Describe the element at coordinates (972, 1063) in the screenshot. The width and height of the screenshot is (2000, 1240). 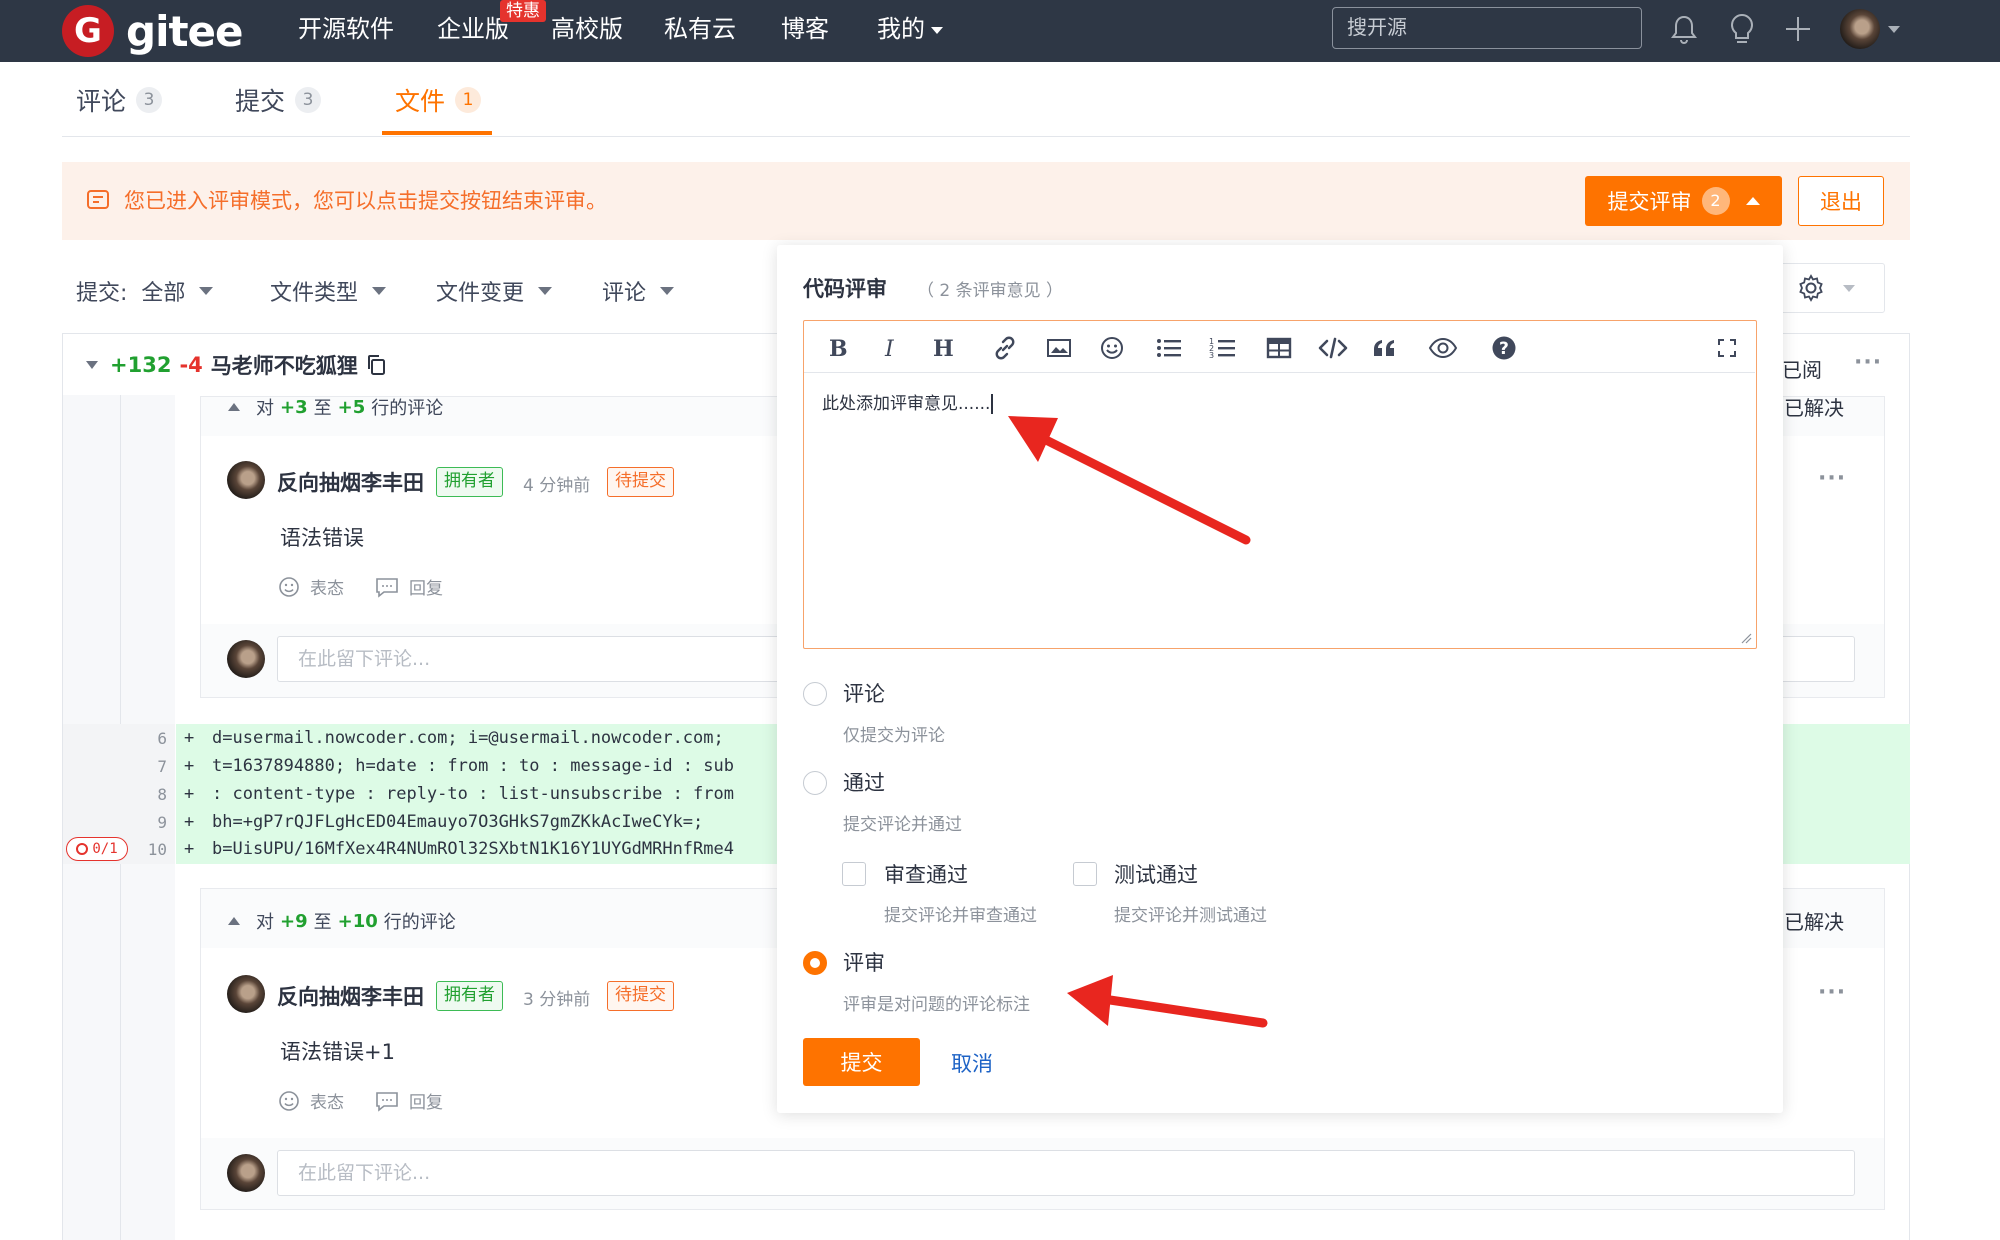
I see `popup-cancel-button: 取消` at that location.